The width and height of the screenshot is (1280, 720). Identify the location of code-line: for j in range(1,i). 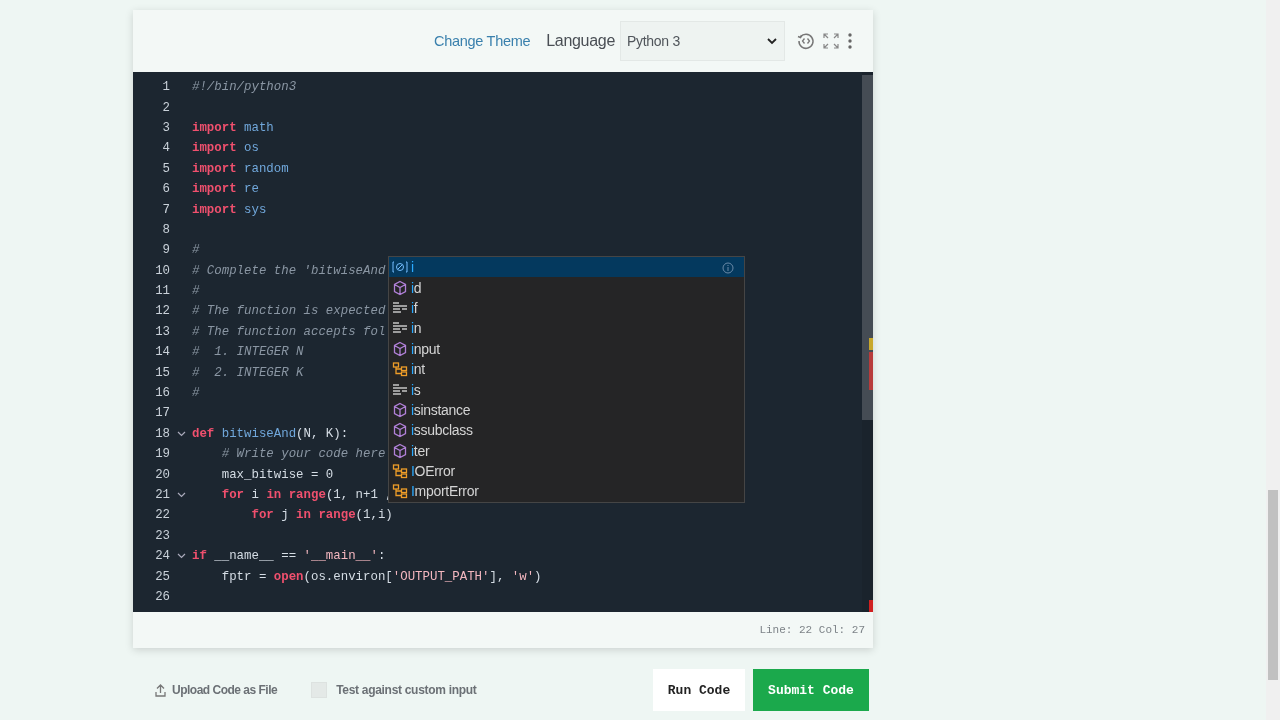
(321, 515).